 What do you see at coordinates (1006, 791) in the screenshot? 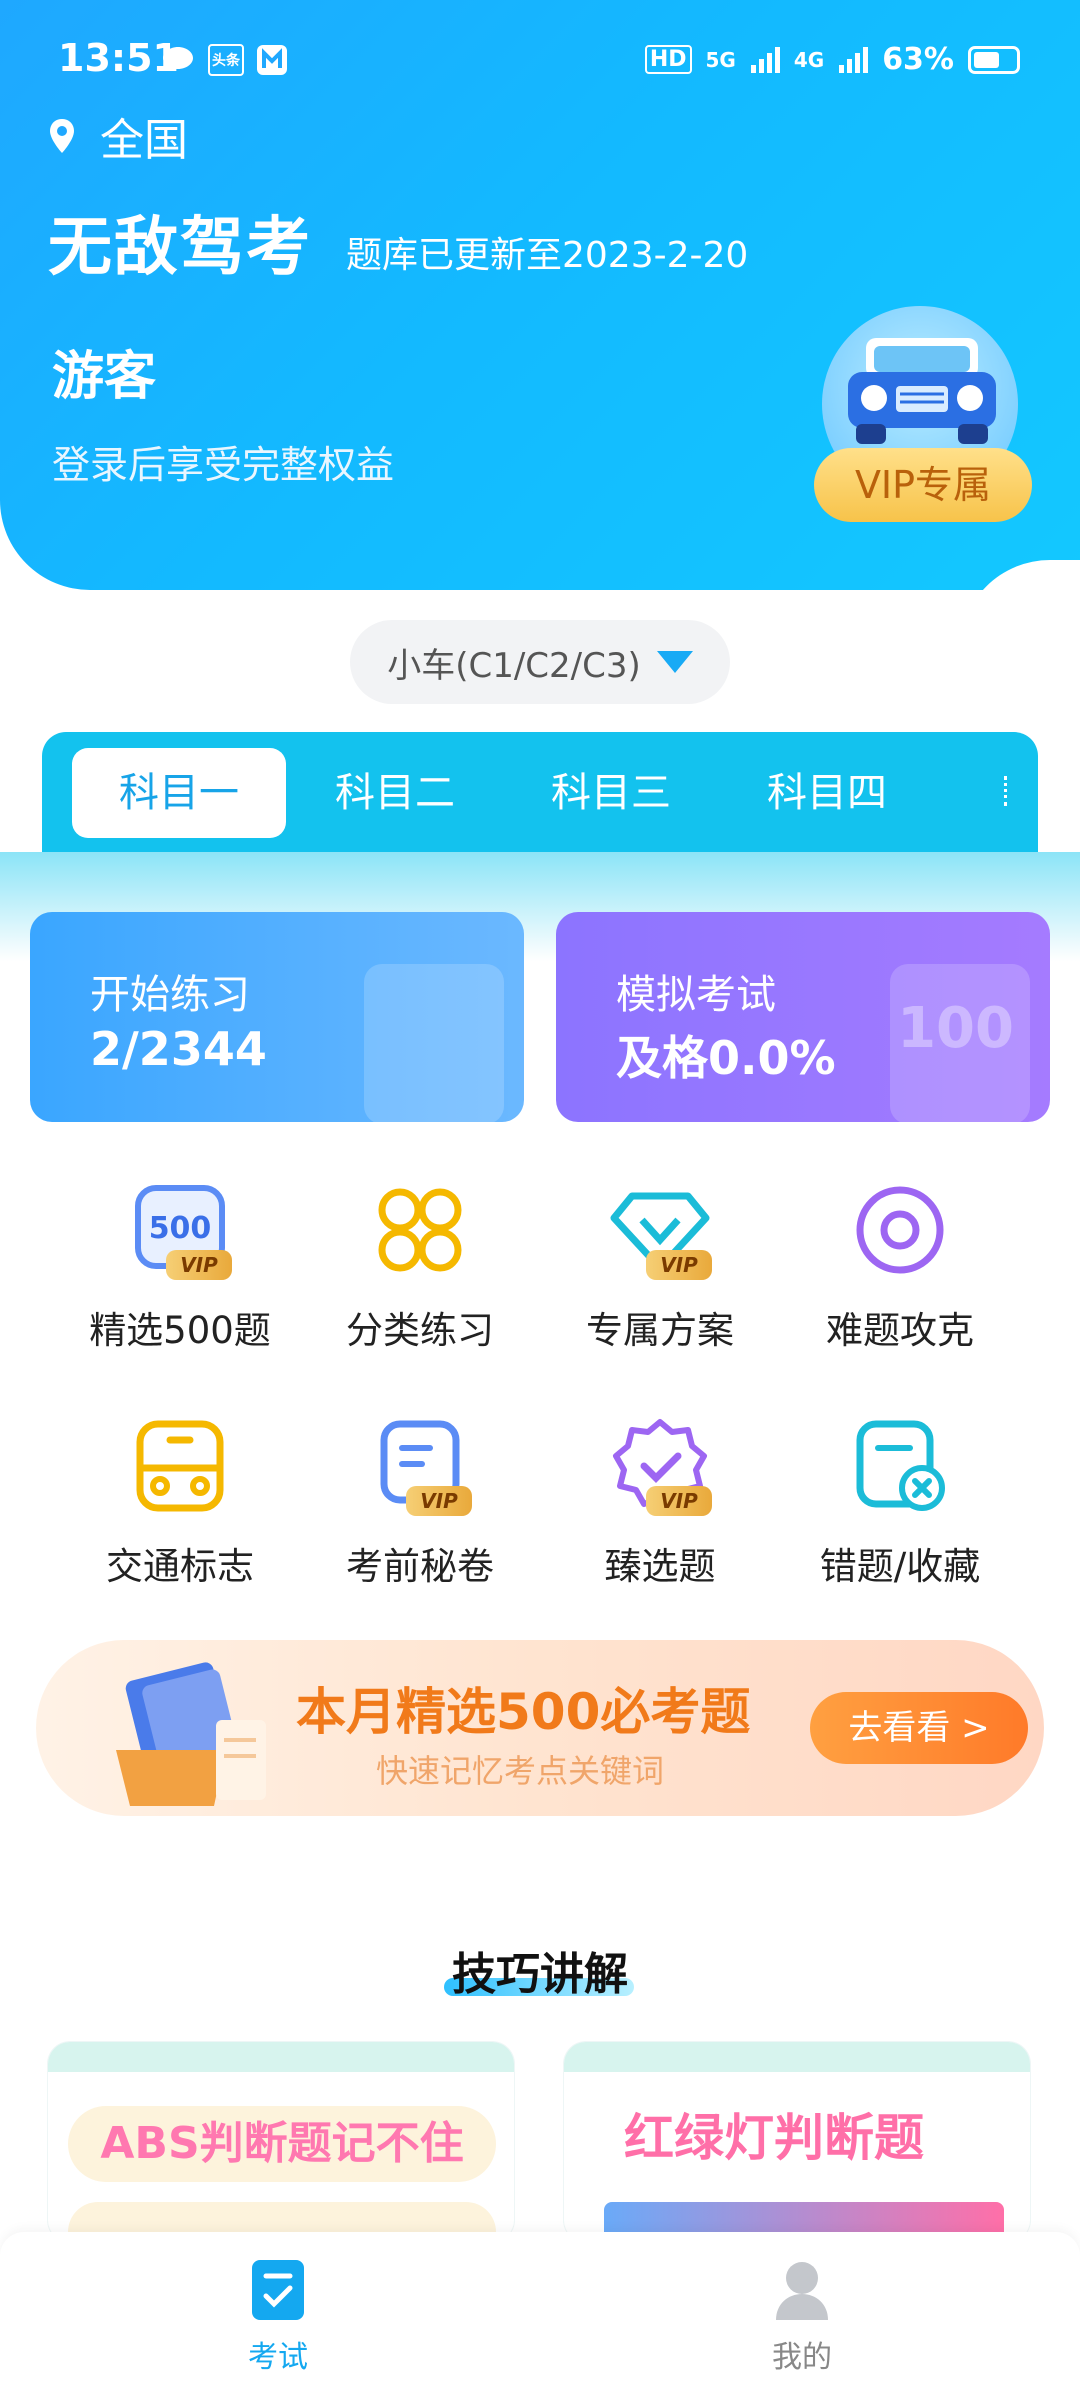
I see `tabs-overflow-indicator` at bounding box center [1006, 791].